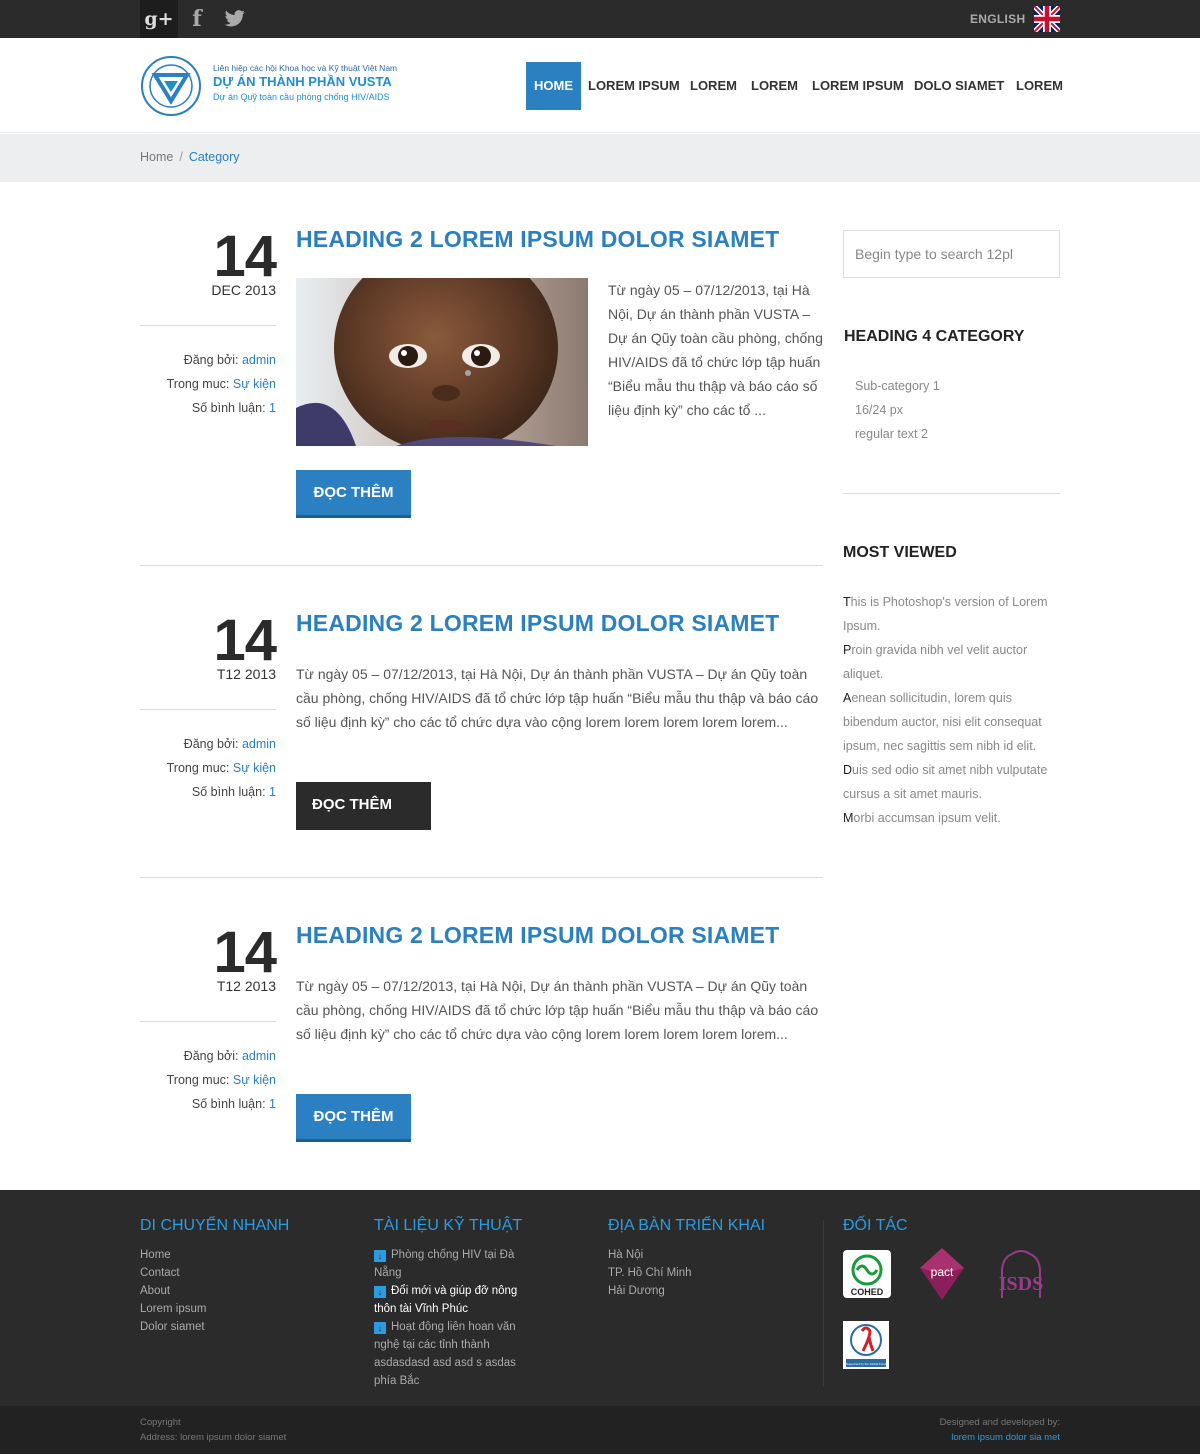 The width and height of the screenshot is (1200, 1454). I want to click on partner-label: ISDS, so click(1021, 1284).